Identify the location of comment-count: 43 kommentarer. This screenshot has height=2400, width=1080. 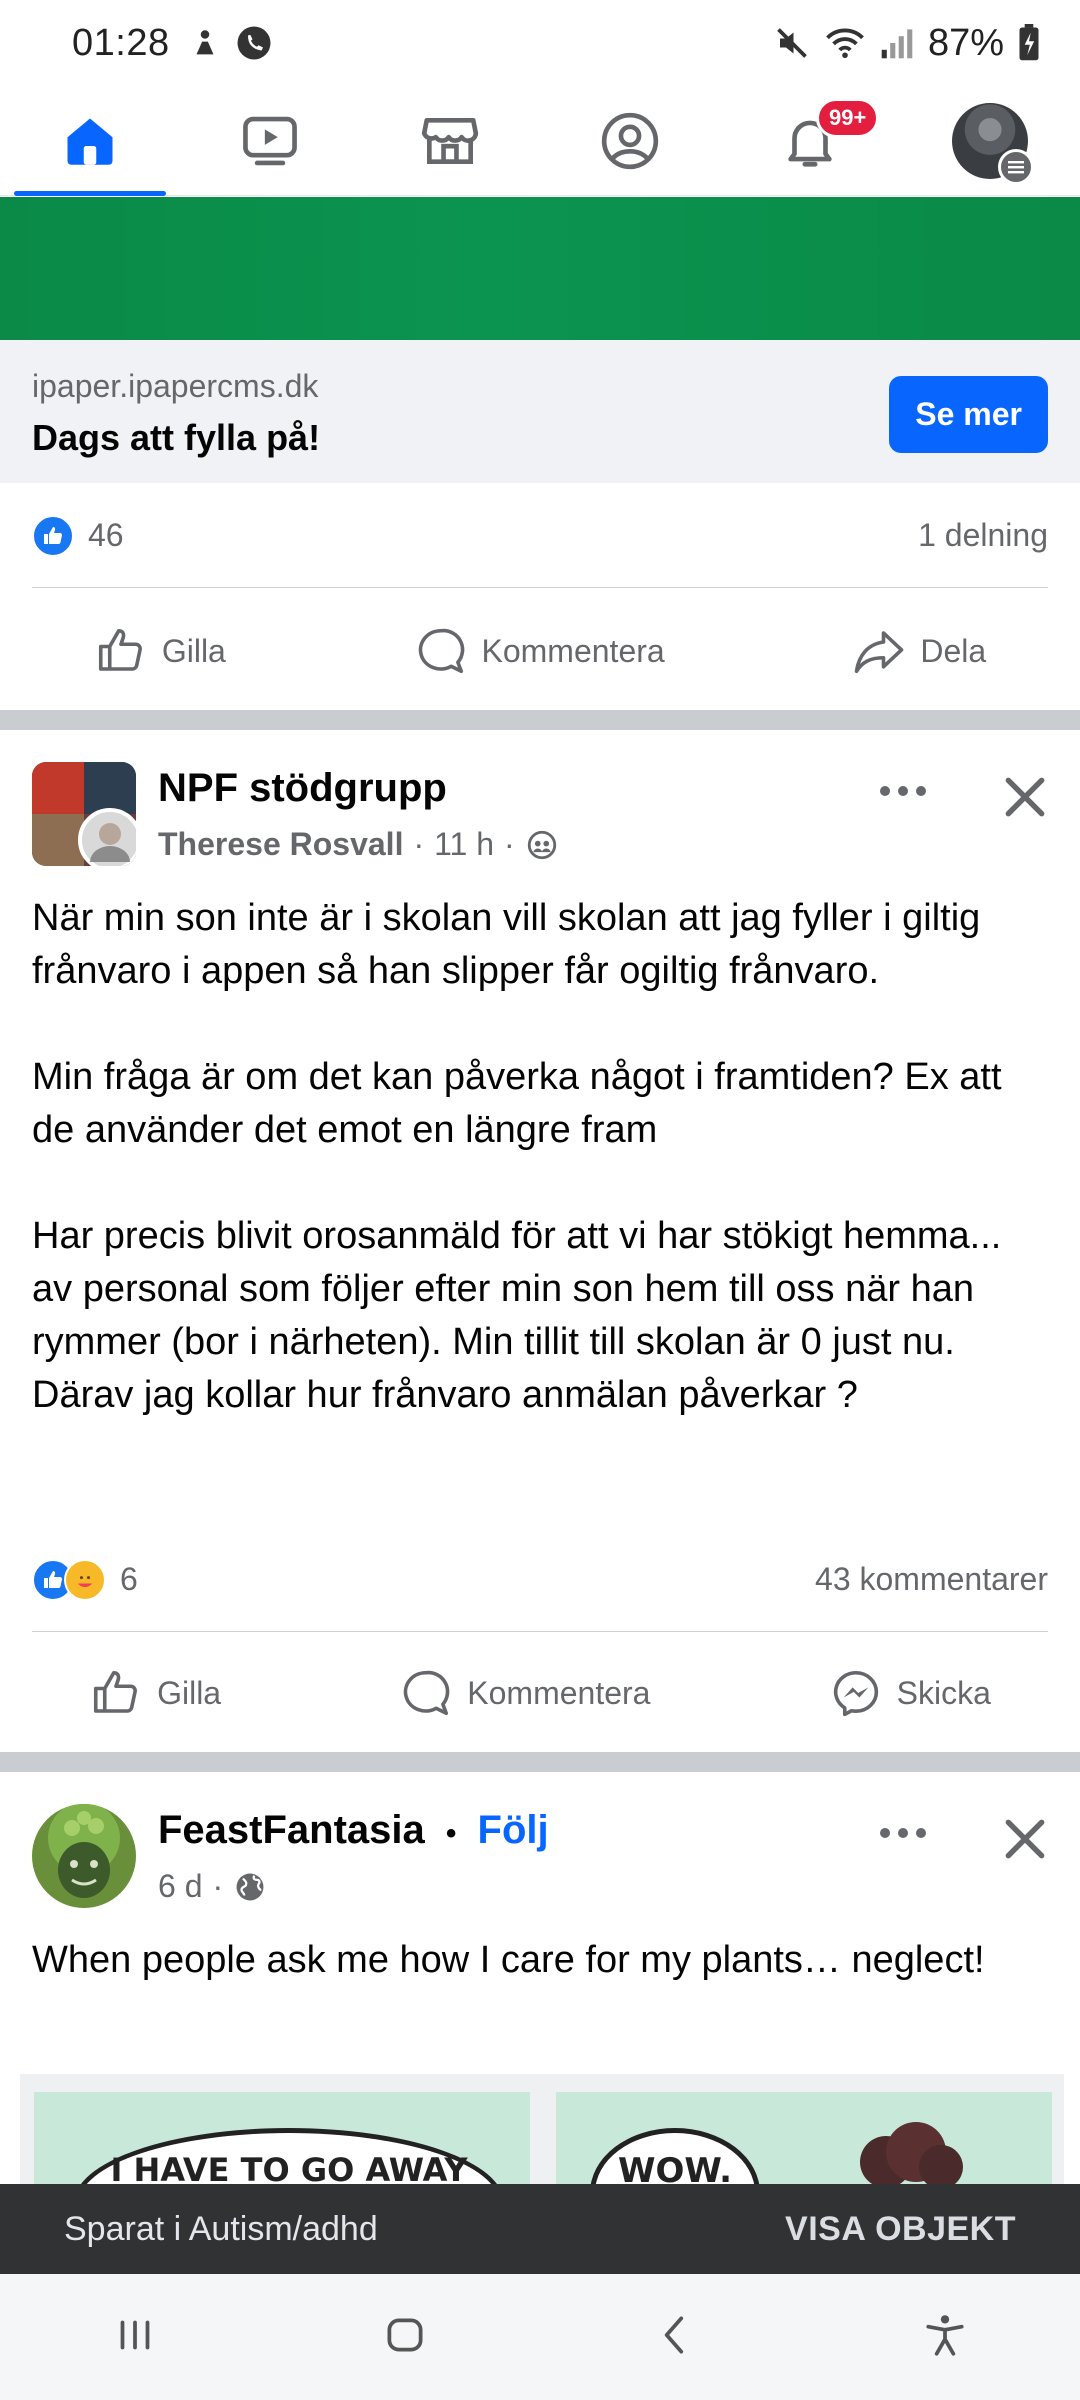
(931, 1579).